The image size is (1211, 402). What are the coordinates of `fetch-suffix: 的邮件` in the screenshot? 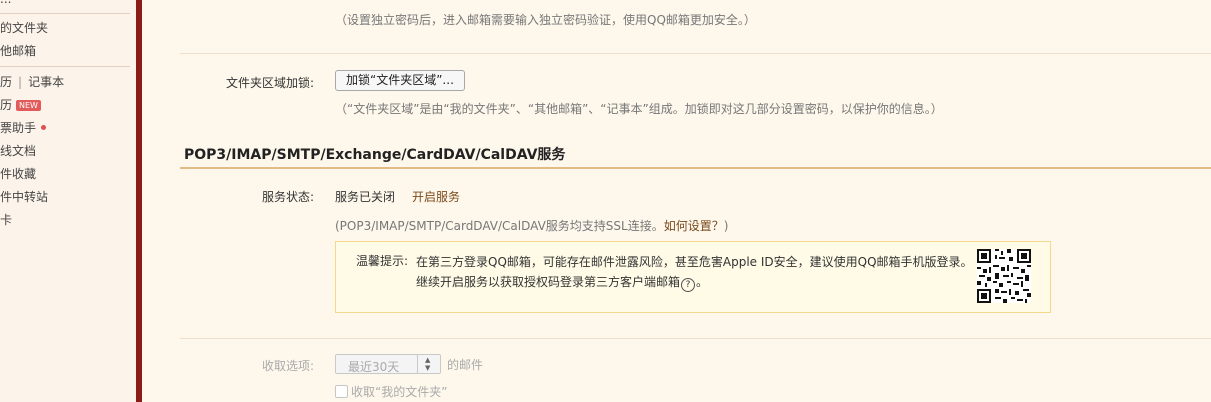 It's located at (465, 365).